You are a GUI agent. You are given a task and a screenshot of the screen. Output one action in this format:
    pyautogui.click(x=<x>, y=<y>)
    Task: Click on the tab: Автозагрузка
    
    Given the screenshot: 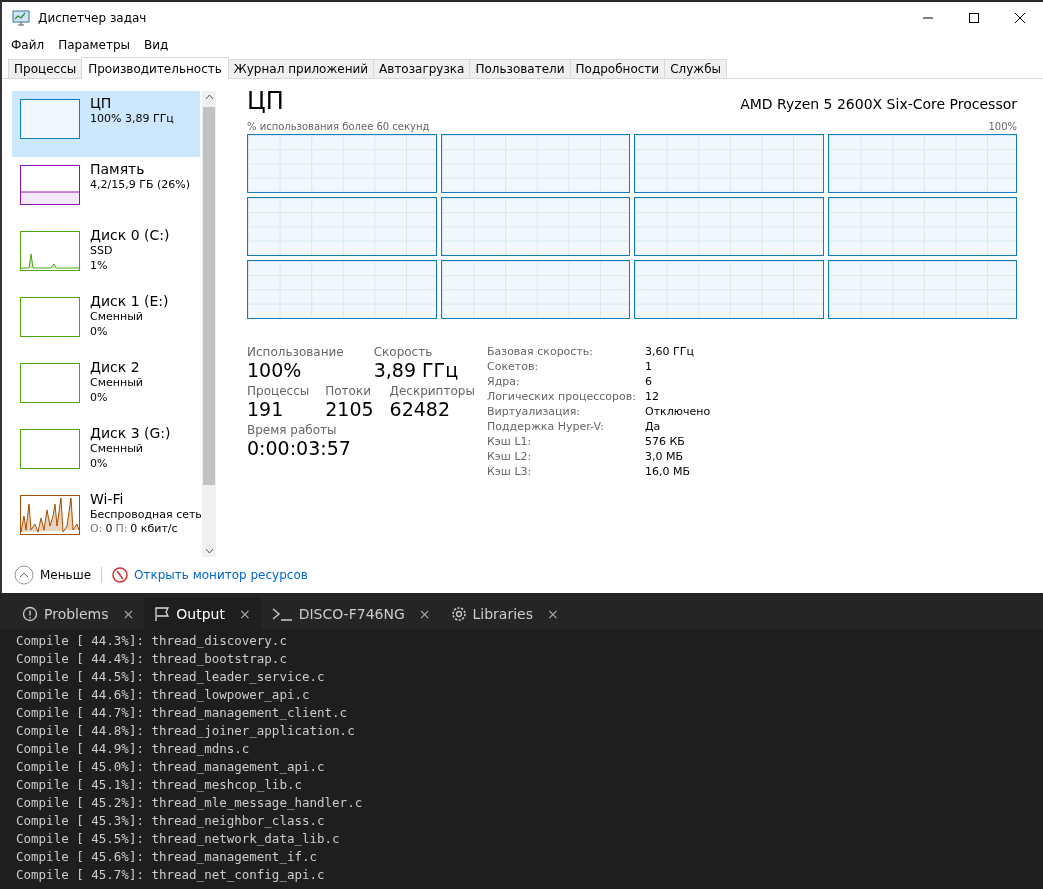 What is the action you would take?
    pyautogui.click(x=422, y=68)
    